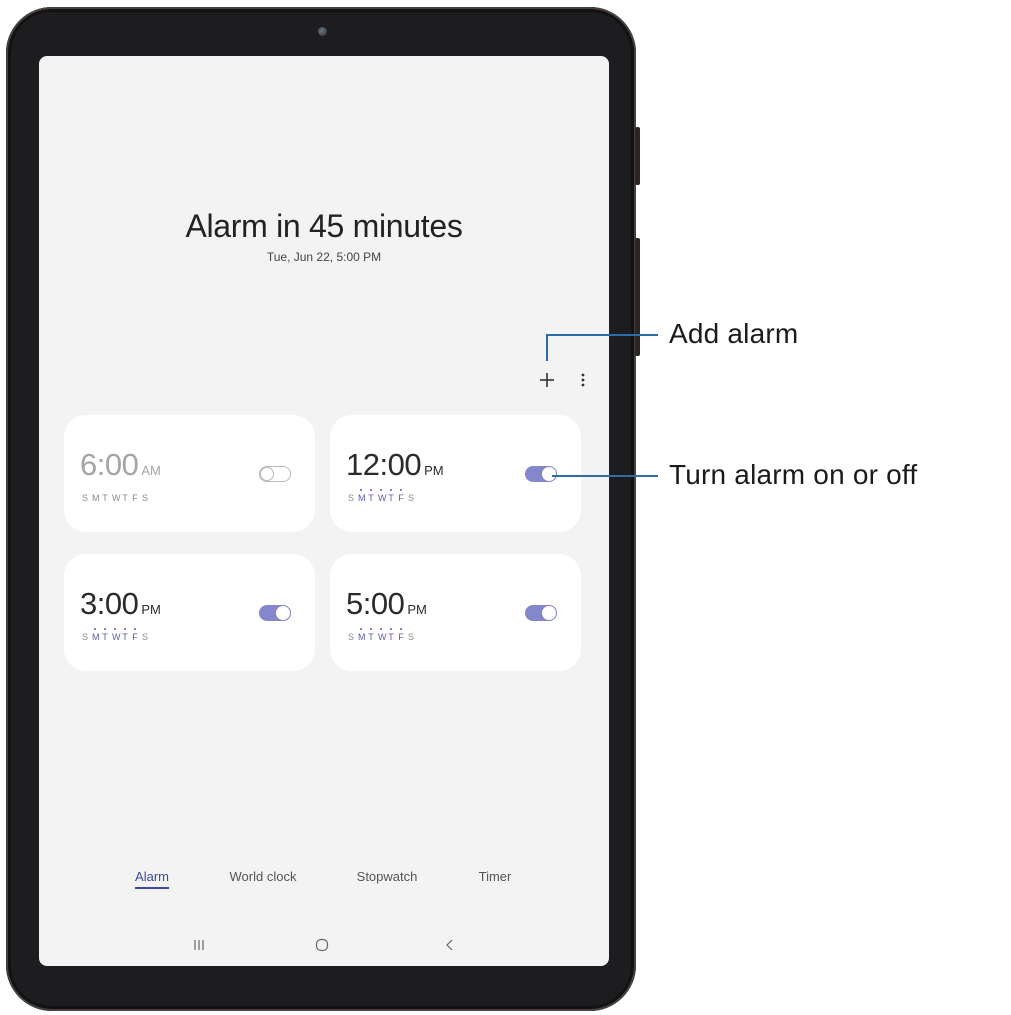 The height and width of the screenshot is (1015, 1011). I want to click on alarm-time: 12:00 PM, so click(395, 465).